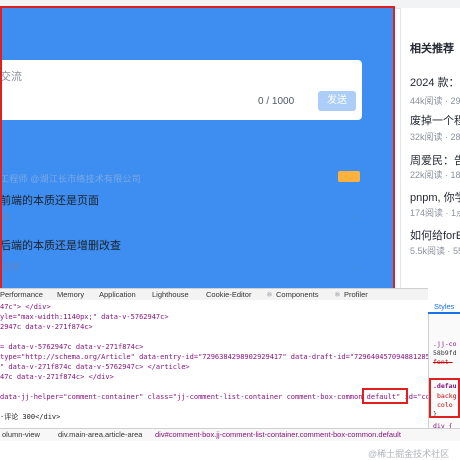 The height and width of the screenshot is (460, 460). Describe the element at coordinates (30, 417) in the screenshot. I see `dom-line: ·评论 300</div>` at that location.